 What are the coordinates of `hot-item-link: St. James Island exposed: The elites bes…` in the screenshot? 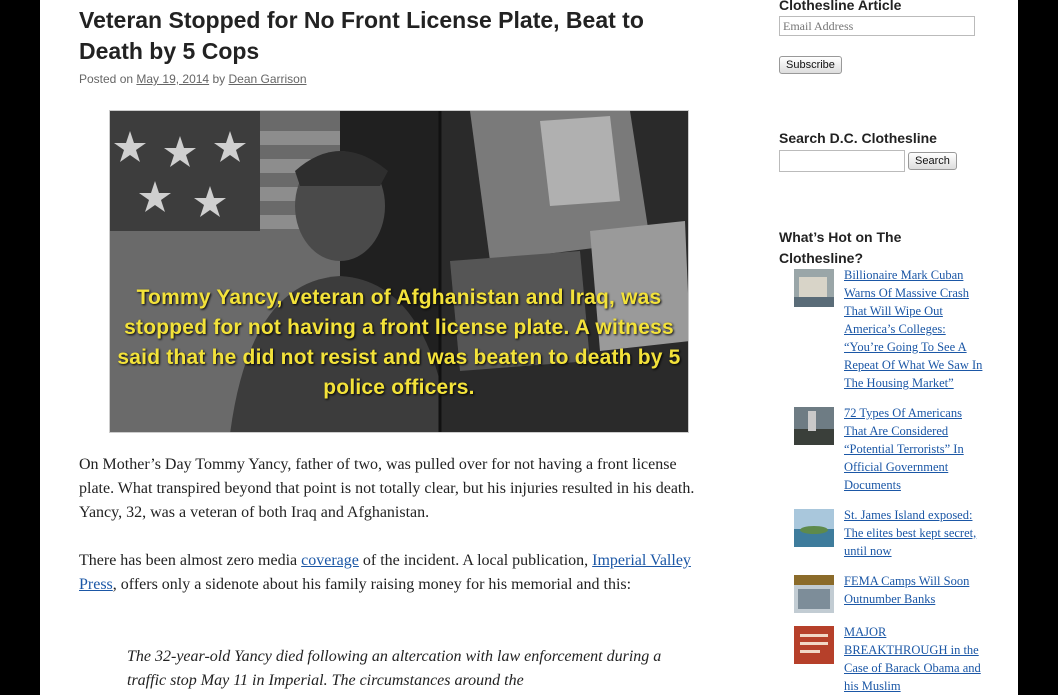 It's located at (914, 533).